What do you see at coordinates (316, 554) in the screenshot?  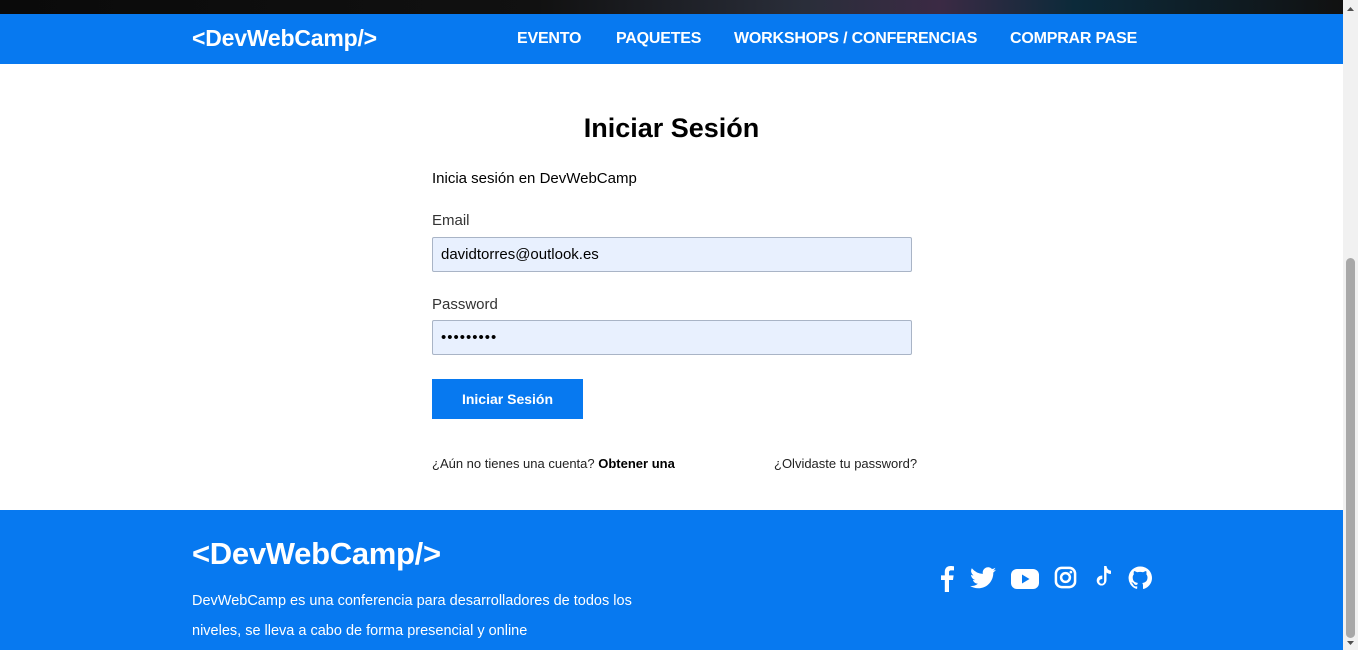 I see `footer-logo: <DevWebCamp/>` at bounding box center [316, 554].